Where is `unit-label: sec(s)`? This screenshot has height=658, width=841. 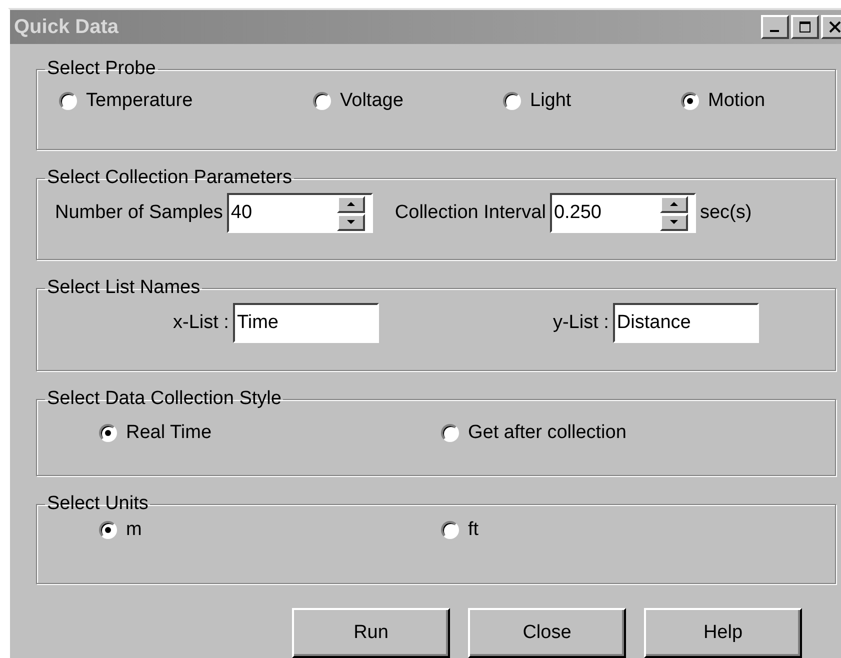
unit-label: sec(s) is located at coordinates (726, 213).